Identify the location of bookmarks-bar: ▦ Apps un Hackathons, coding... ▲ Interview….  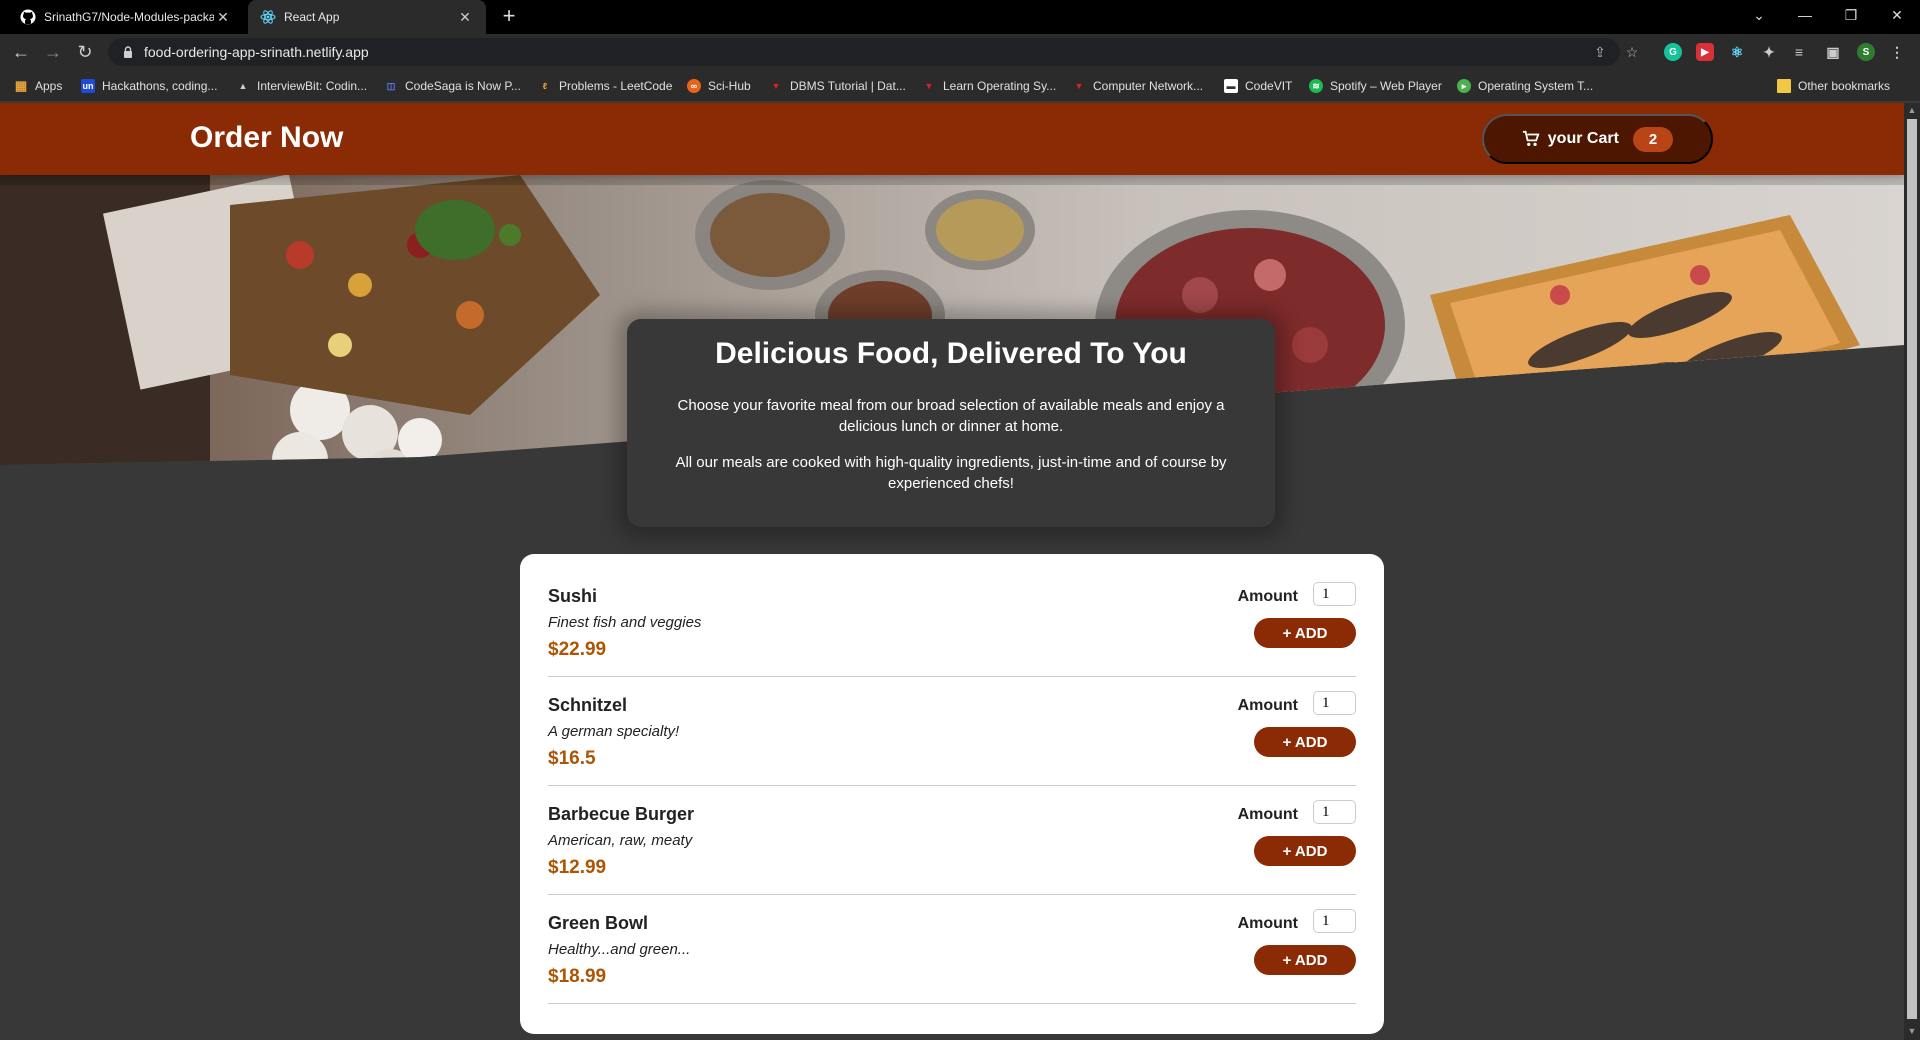
(960, 86).